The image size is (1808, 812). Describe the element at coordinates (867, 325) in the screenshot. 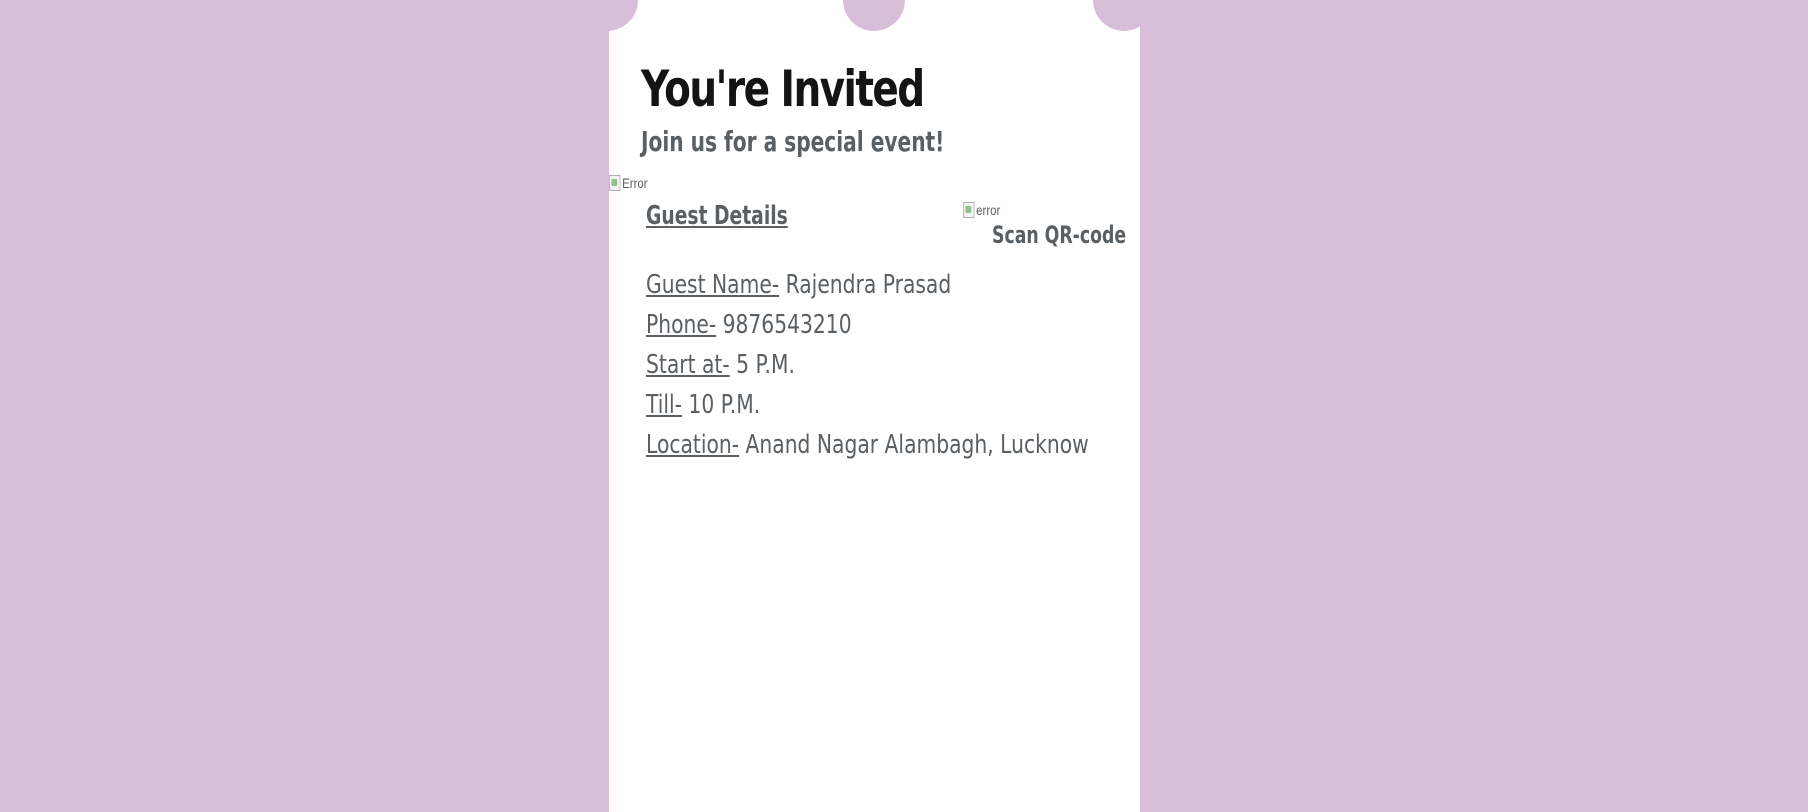

I see `detail-phone: Phone- 9876543210` at that location.